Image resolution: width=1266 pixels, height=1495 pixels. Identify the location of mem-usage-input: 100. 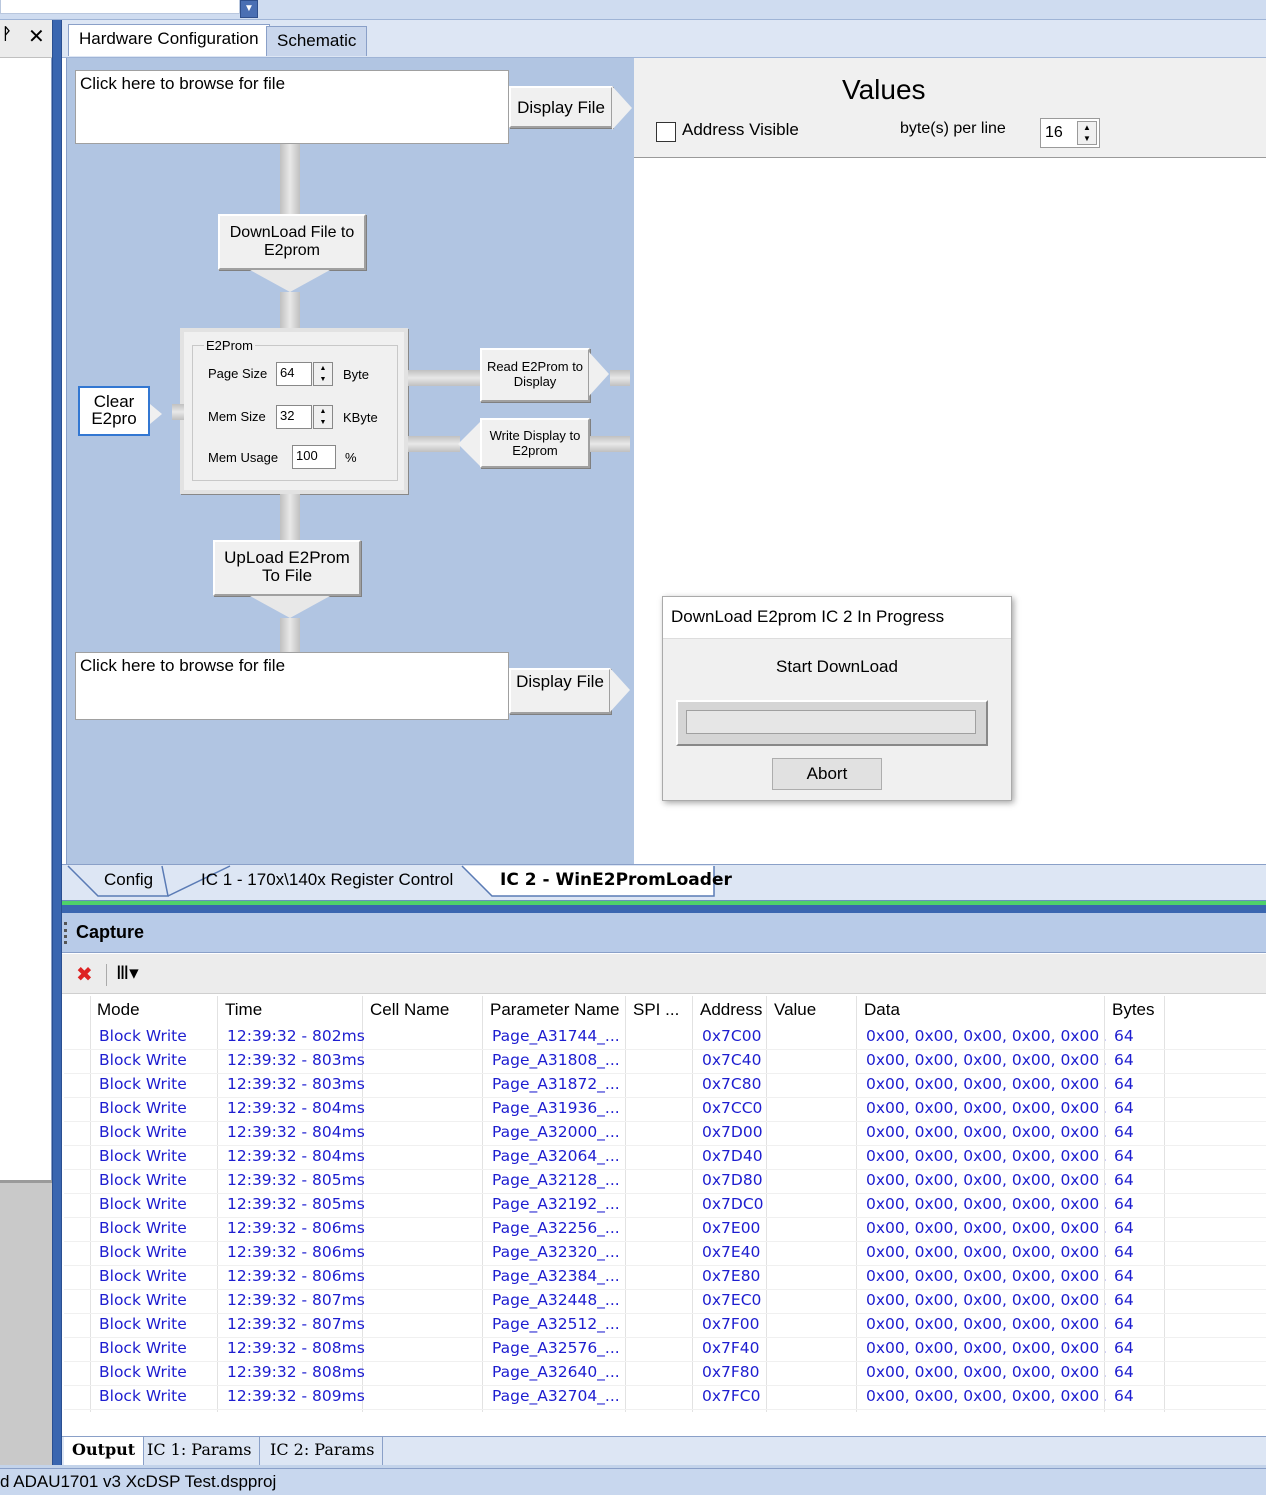
(314, 457).